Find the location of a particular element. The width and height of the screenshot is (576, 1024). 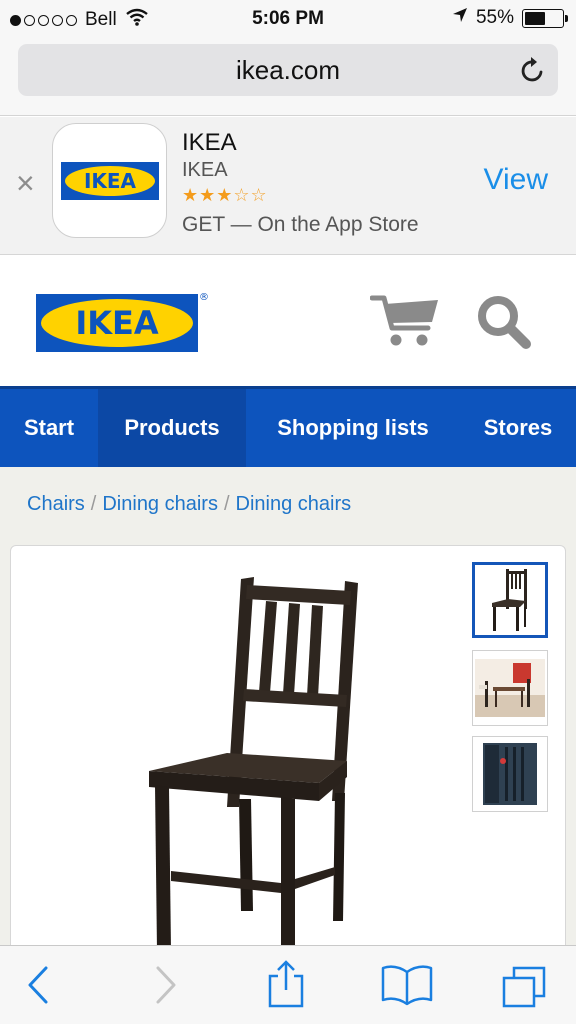

back-icon is located at coordinates (39, 987).